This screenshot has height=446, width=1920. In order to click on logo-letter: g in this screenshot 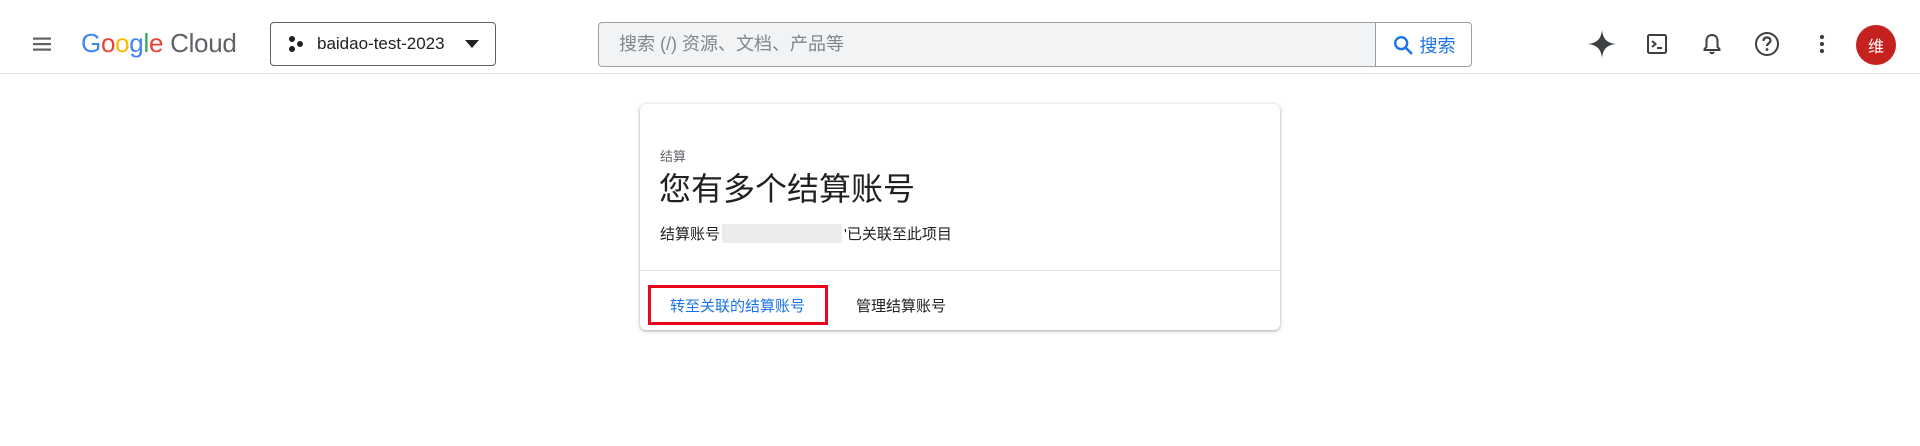, I will do `click(136, 43)`.